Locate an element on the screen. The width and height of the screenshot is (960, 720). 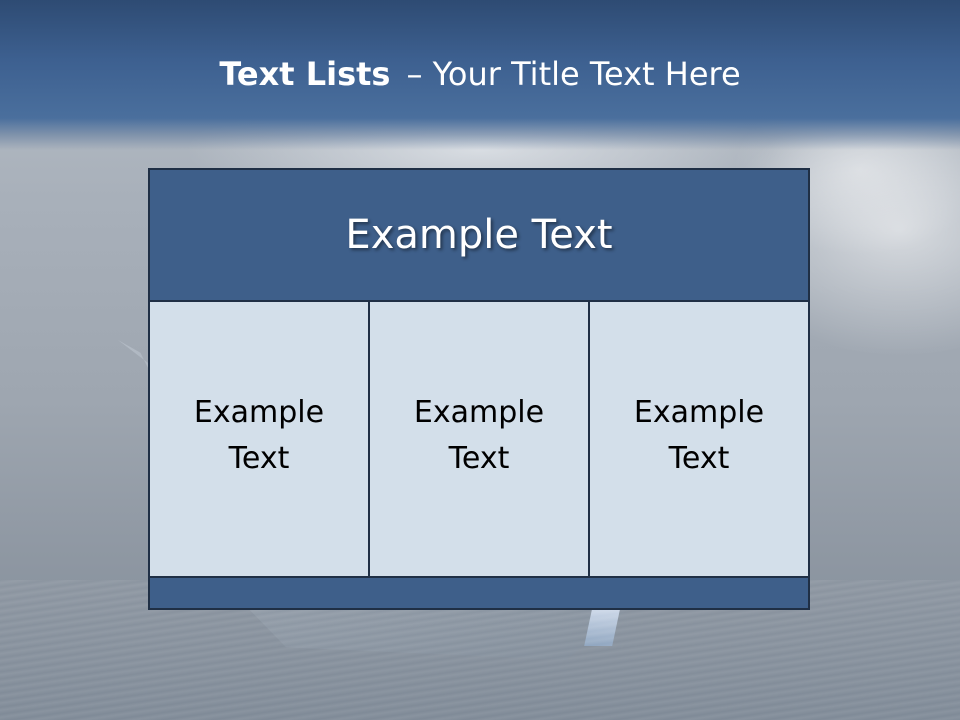
list-item-2: Example Text is located at coordinates (479, 439).